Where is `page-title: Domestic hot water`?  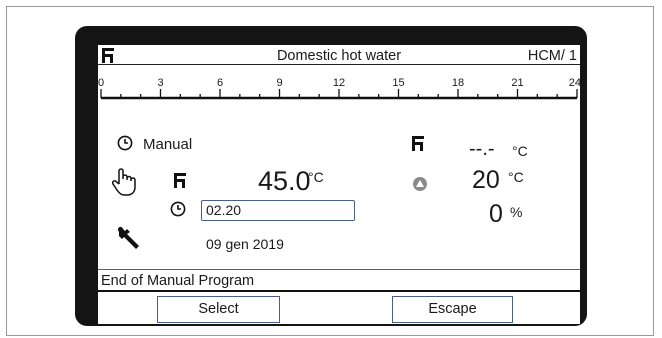
page-title: Domestic hot water is located at coordinates (339, 56).